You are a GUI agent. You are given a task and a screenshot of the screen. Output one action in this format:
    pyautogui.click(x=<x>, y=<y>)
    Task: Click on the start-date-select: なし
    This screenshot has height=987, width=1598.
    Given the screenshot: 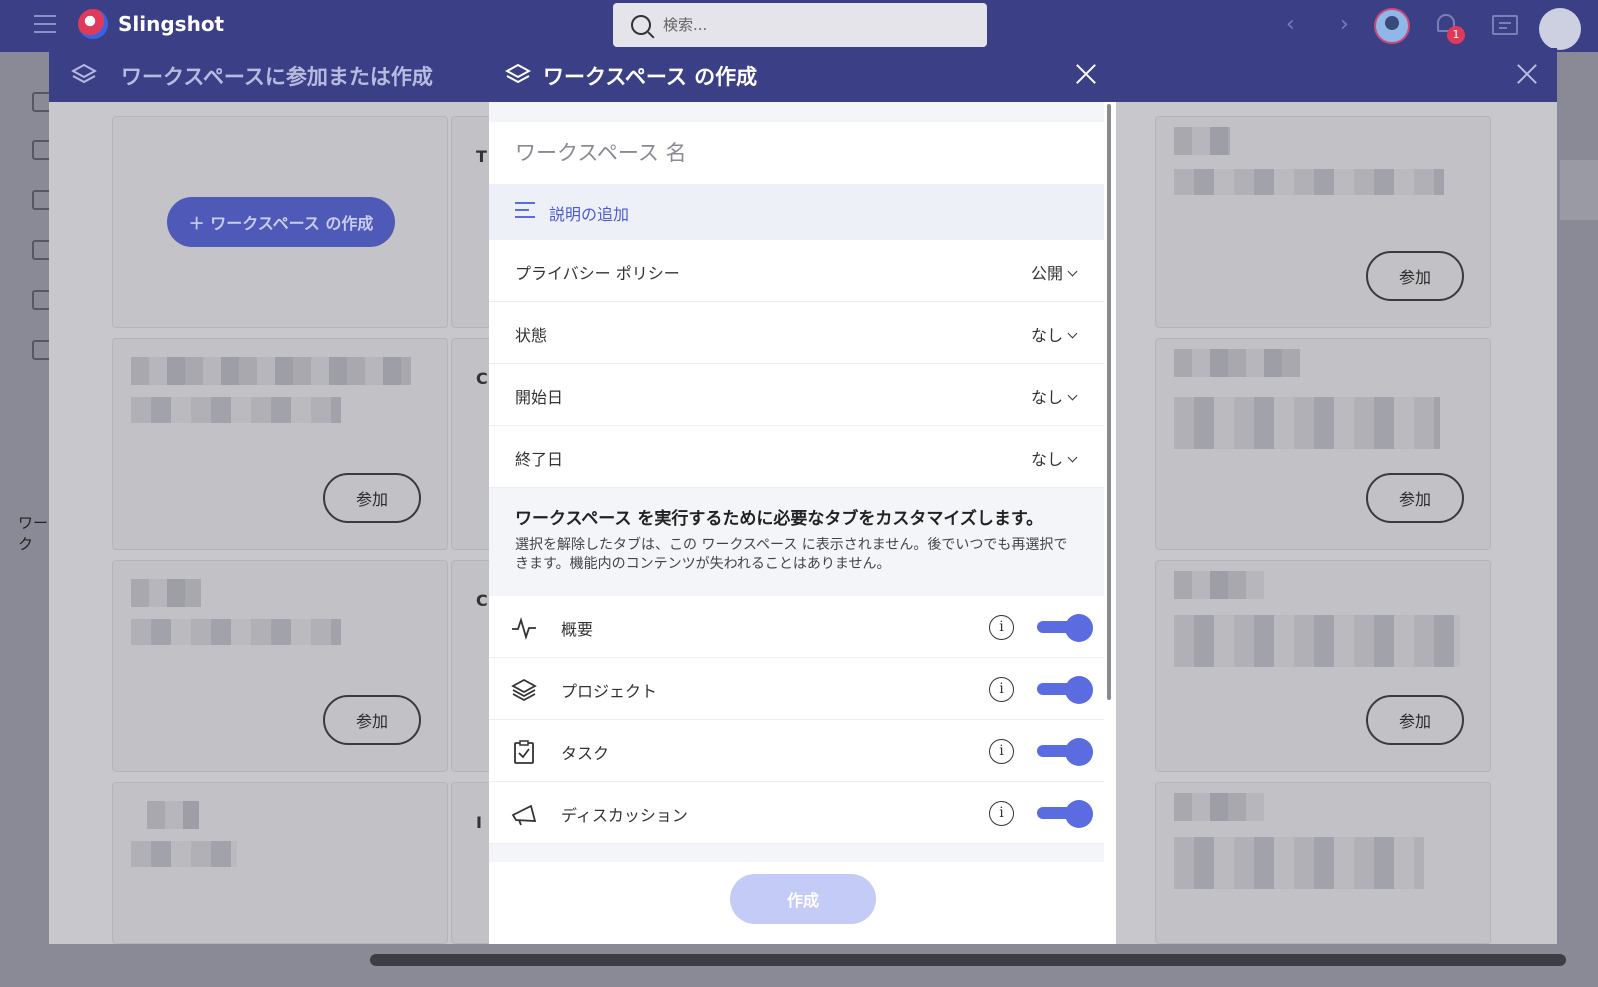 What is the action you would take?
    pyautogui.click(x=1054, y=396)
    